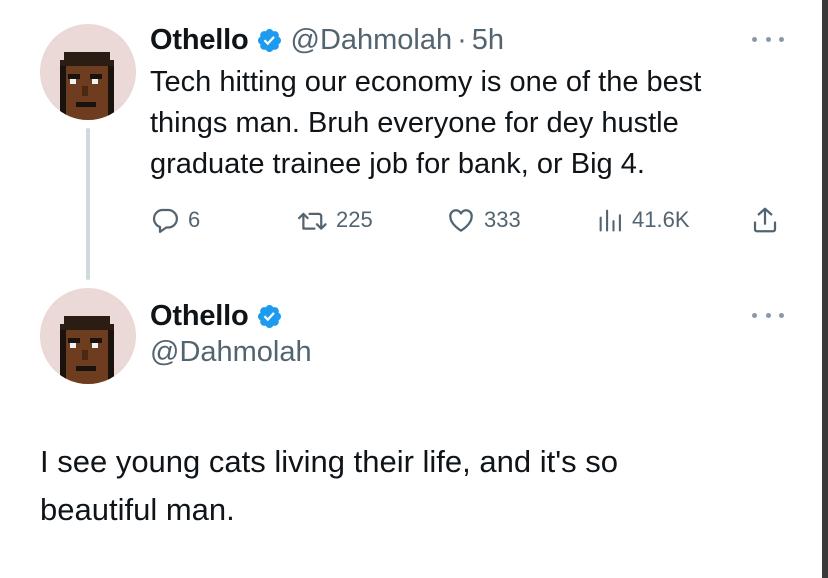 This screenshot has width=828, height=578. What do you see at coordinates (354, 219) in the screenshot?
I see `repost-count: 225` at bounding box center [354, 219].